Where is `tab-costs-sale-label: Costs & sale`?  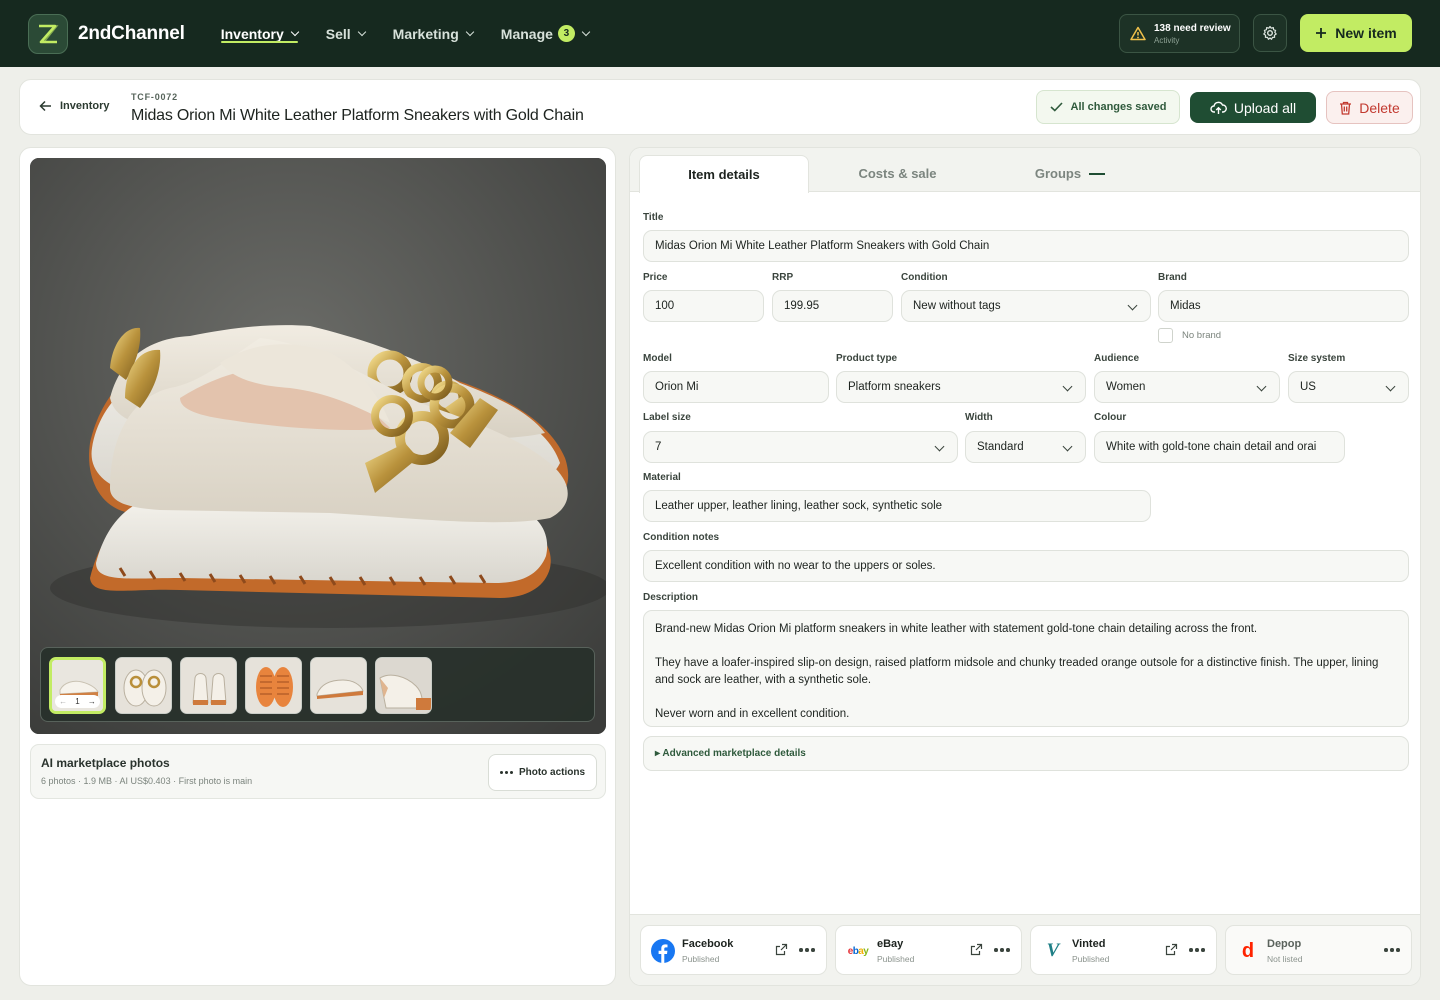 tab-costs-sale-label: Costs & sale is located at coordinates (897, 173).